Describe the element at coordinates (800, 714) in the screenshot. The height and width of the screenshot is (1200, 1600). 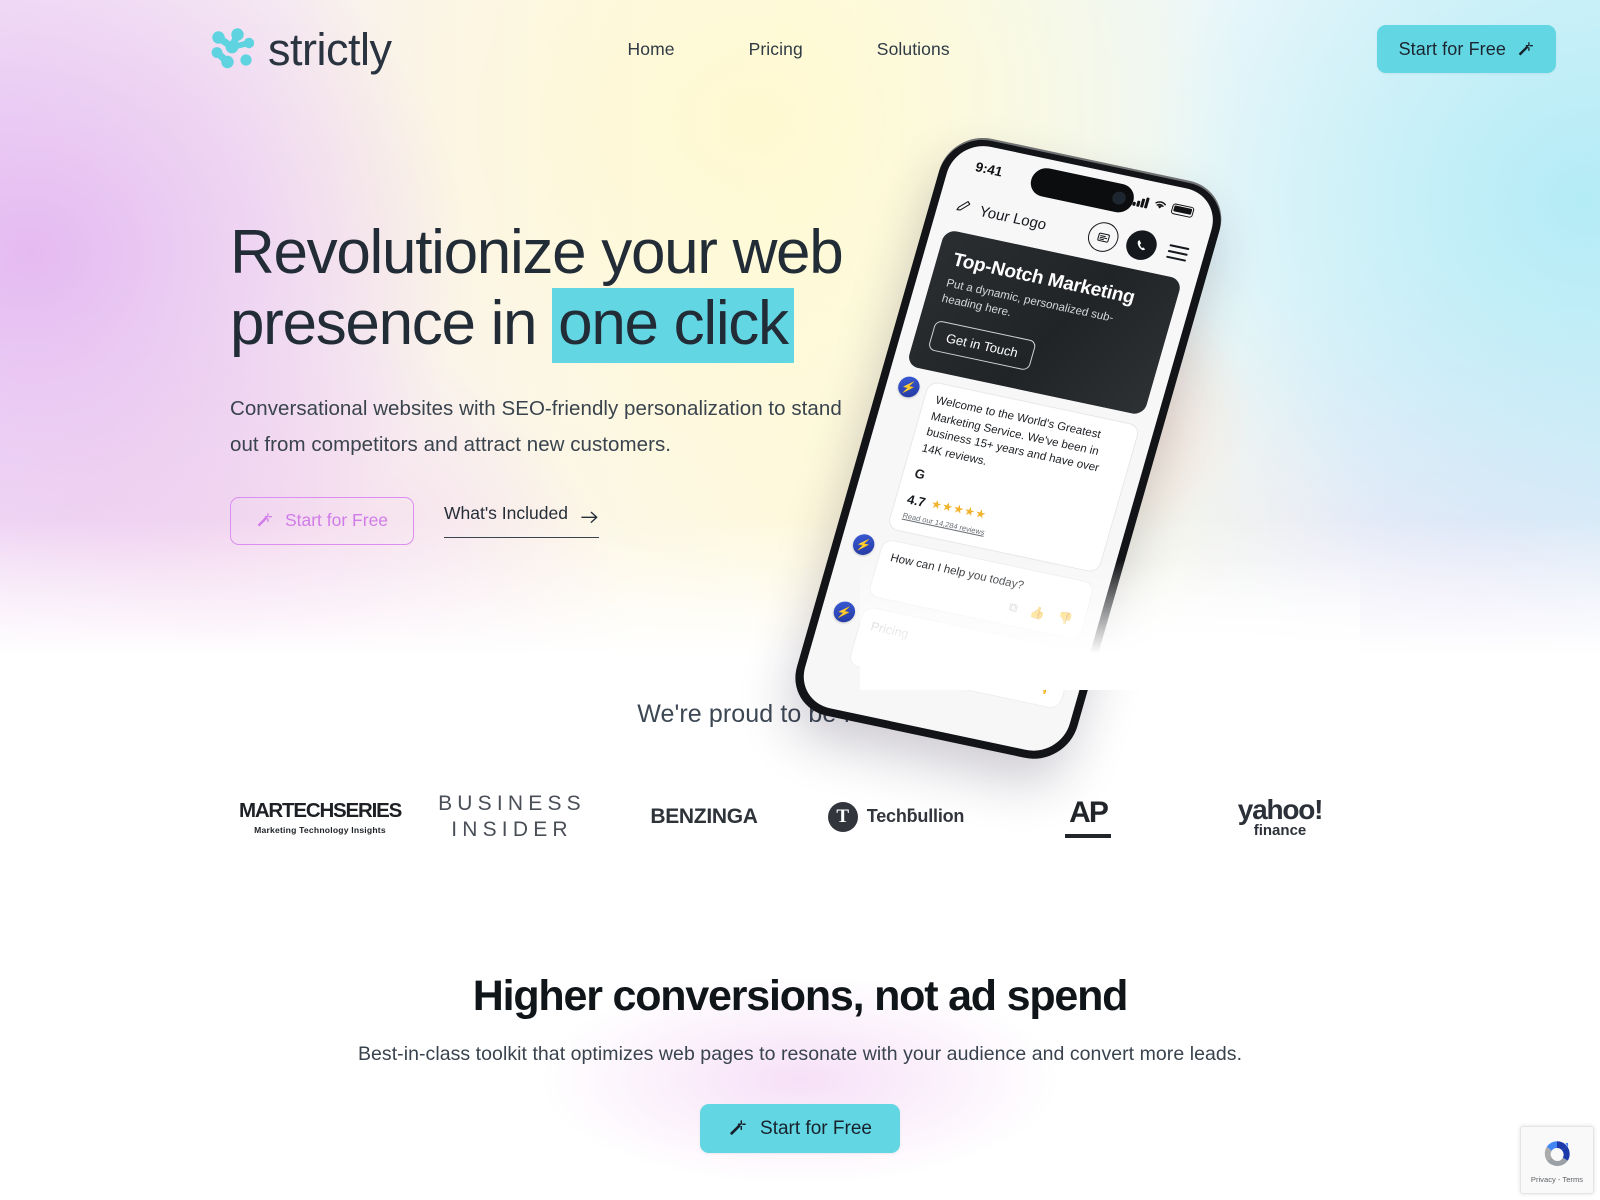
I see `featured-in-title: We're proud to be featured in` at that location.